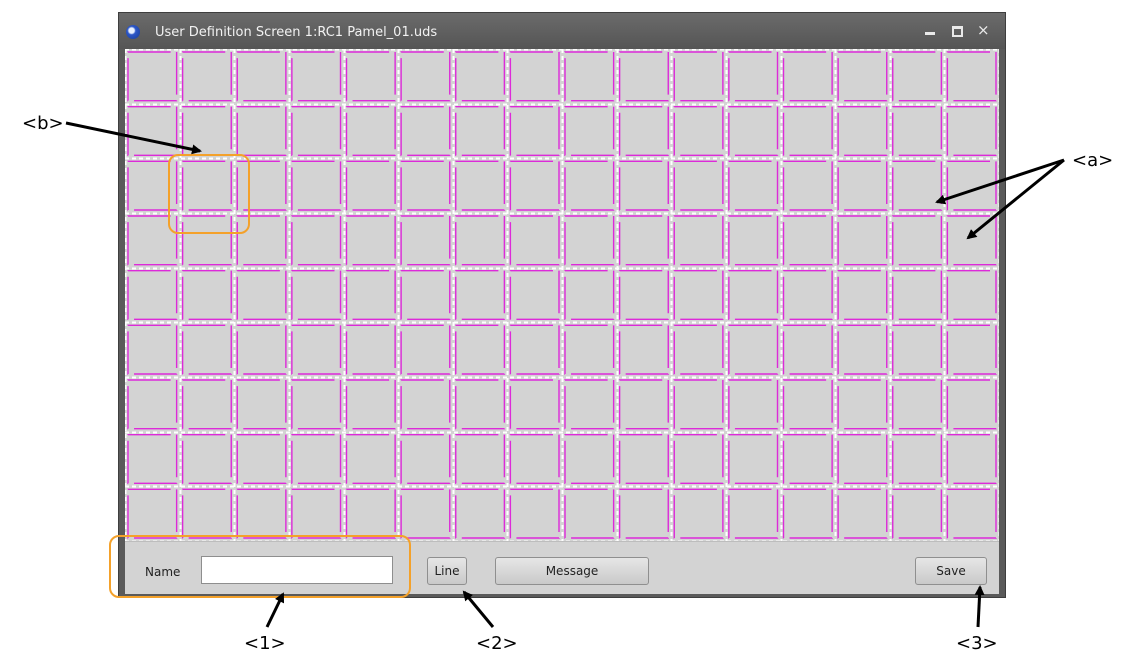 This screenshot has width=1122, height=657. Describe the element at coordinates (572, 571) in the screenshot. I see `message-button: Message` at that location.